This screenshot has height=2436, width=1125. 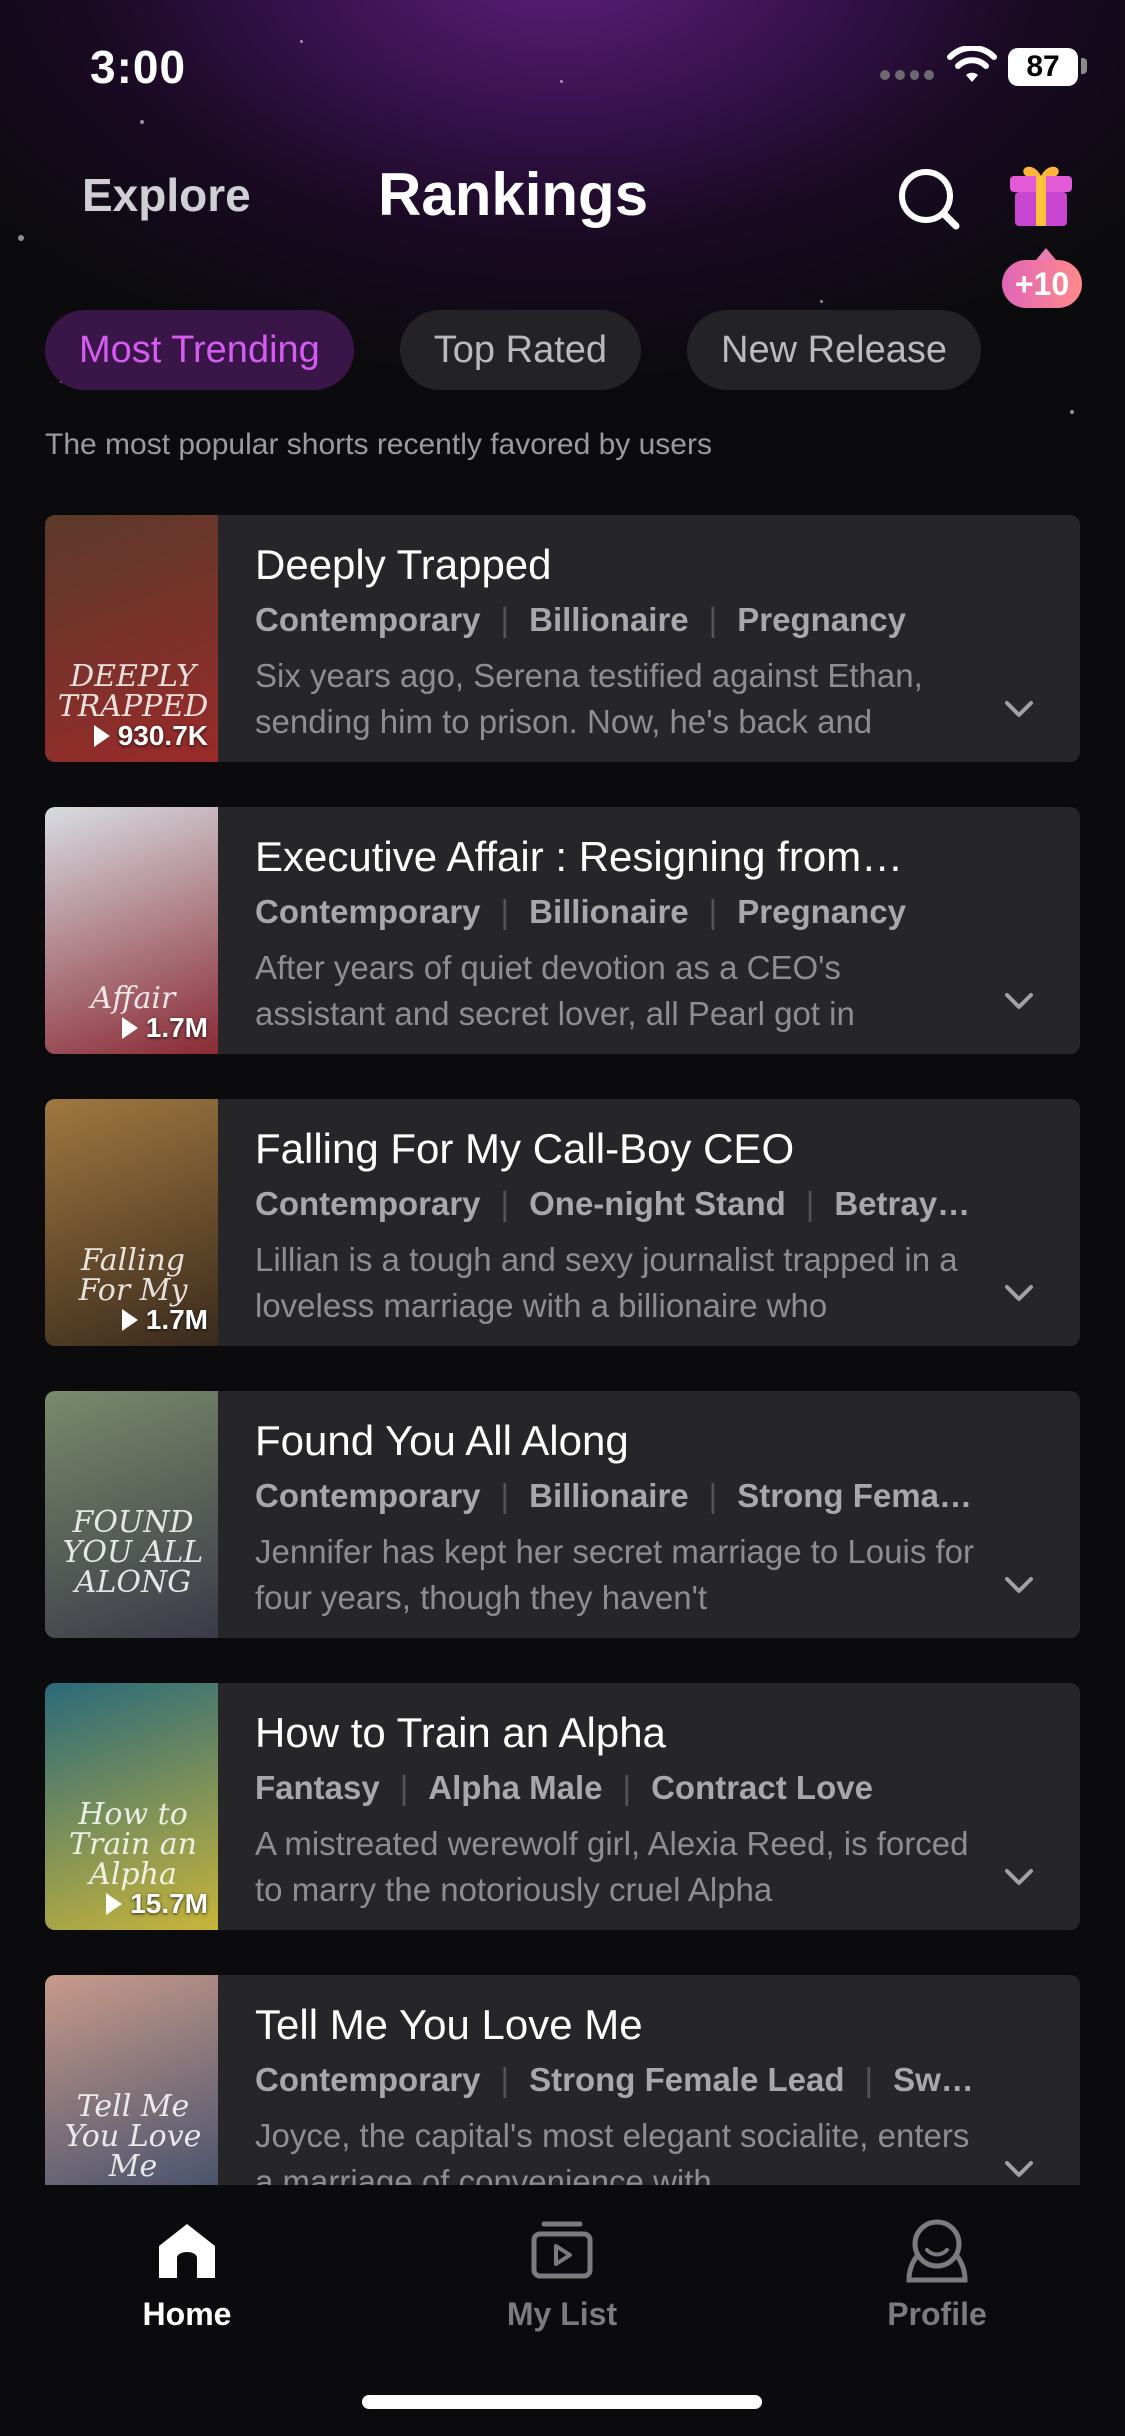 I want to click on gift-icon, so click(x=1041, y=195).